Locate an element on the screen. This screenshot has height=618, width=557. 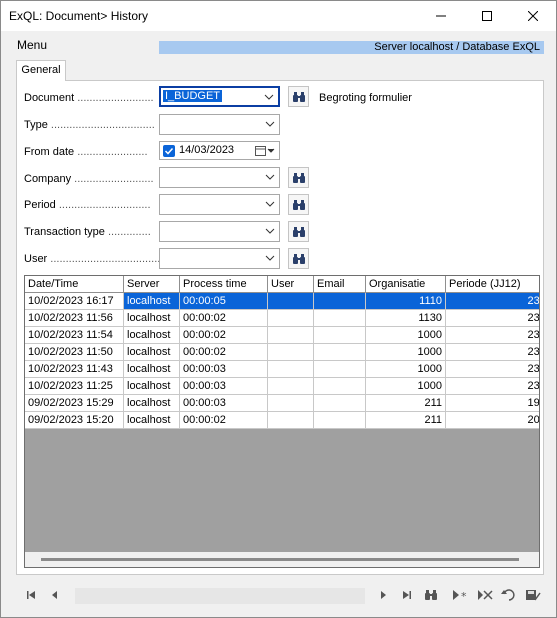
table-cell: 09/02/2023 15:29 is located at coordinates (74, 403).